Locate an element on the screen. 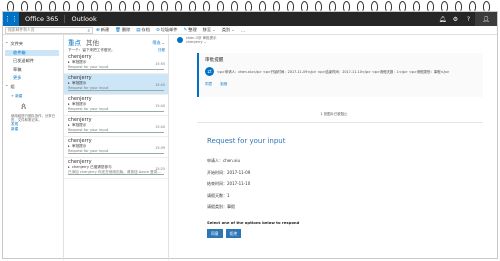  list-item: chenjerry审批提示Request for your input15:45 is located at coordinates (116, 84).